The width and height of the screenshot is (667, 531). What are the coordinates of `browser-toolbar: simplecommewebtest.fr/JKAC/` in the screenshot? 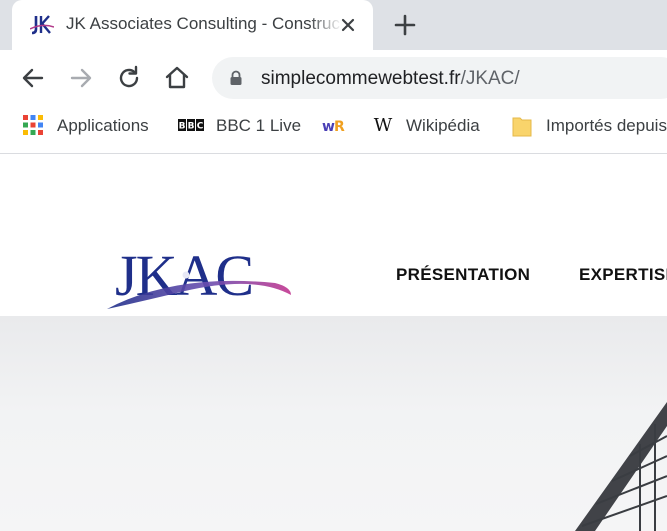 It's located at (333, 78).